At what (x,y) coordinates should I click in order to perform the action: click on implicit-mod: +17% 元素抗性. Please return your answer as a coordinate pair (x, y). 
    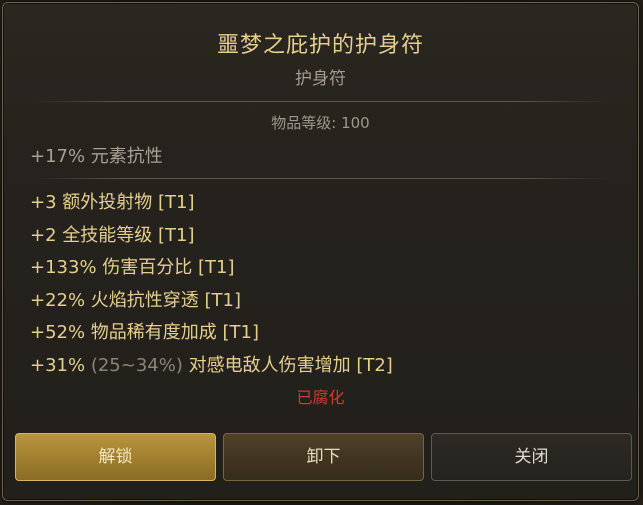
    Looking at the image, I should click on (96, 156).